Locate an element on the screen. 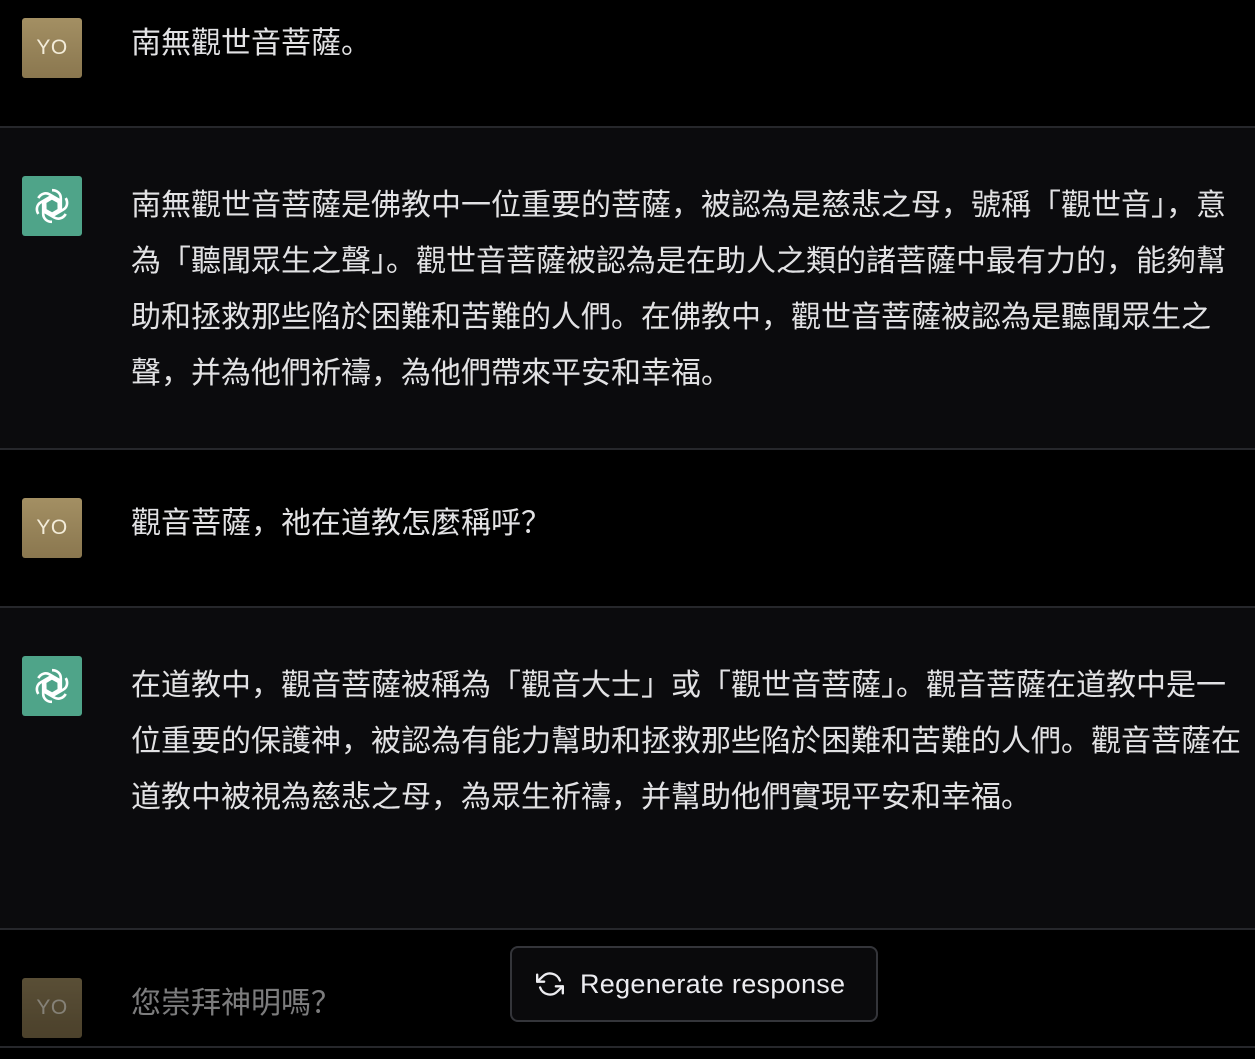 The height and width of the screenshot is (1059, 1255). message-row-user: YO 南無觀世音菩薩。 is located at coordinates (627, 63).